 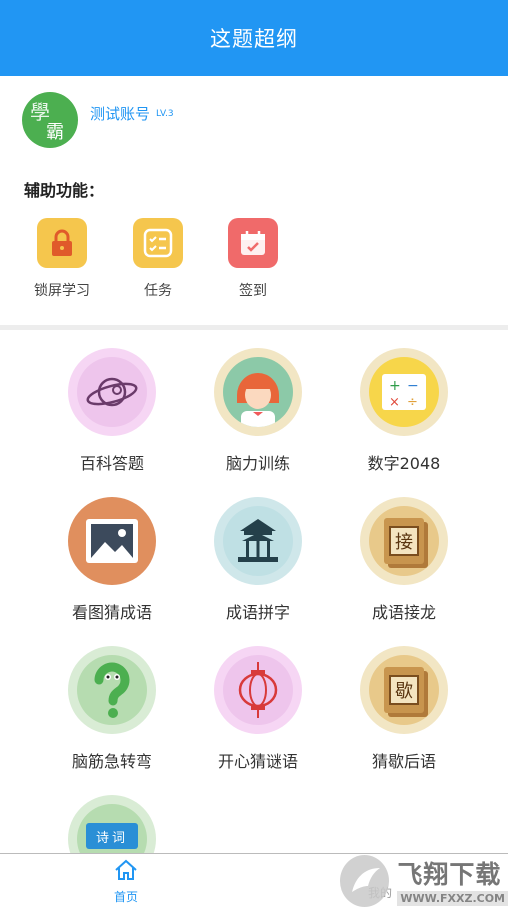 I want to click on username-text: 测试账号, so click(x=120, y=113).